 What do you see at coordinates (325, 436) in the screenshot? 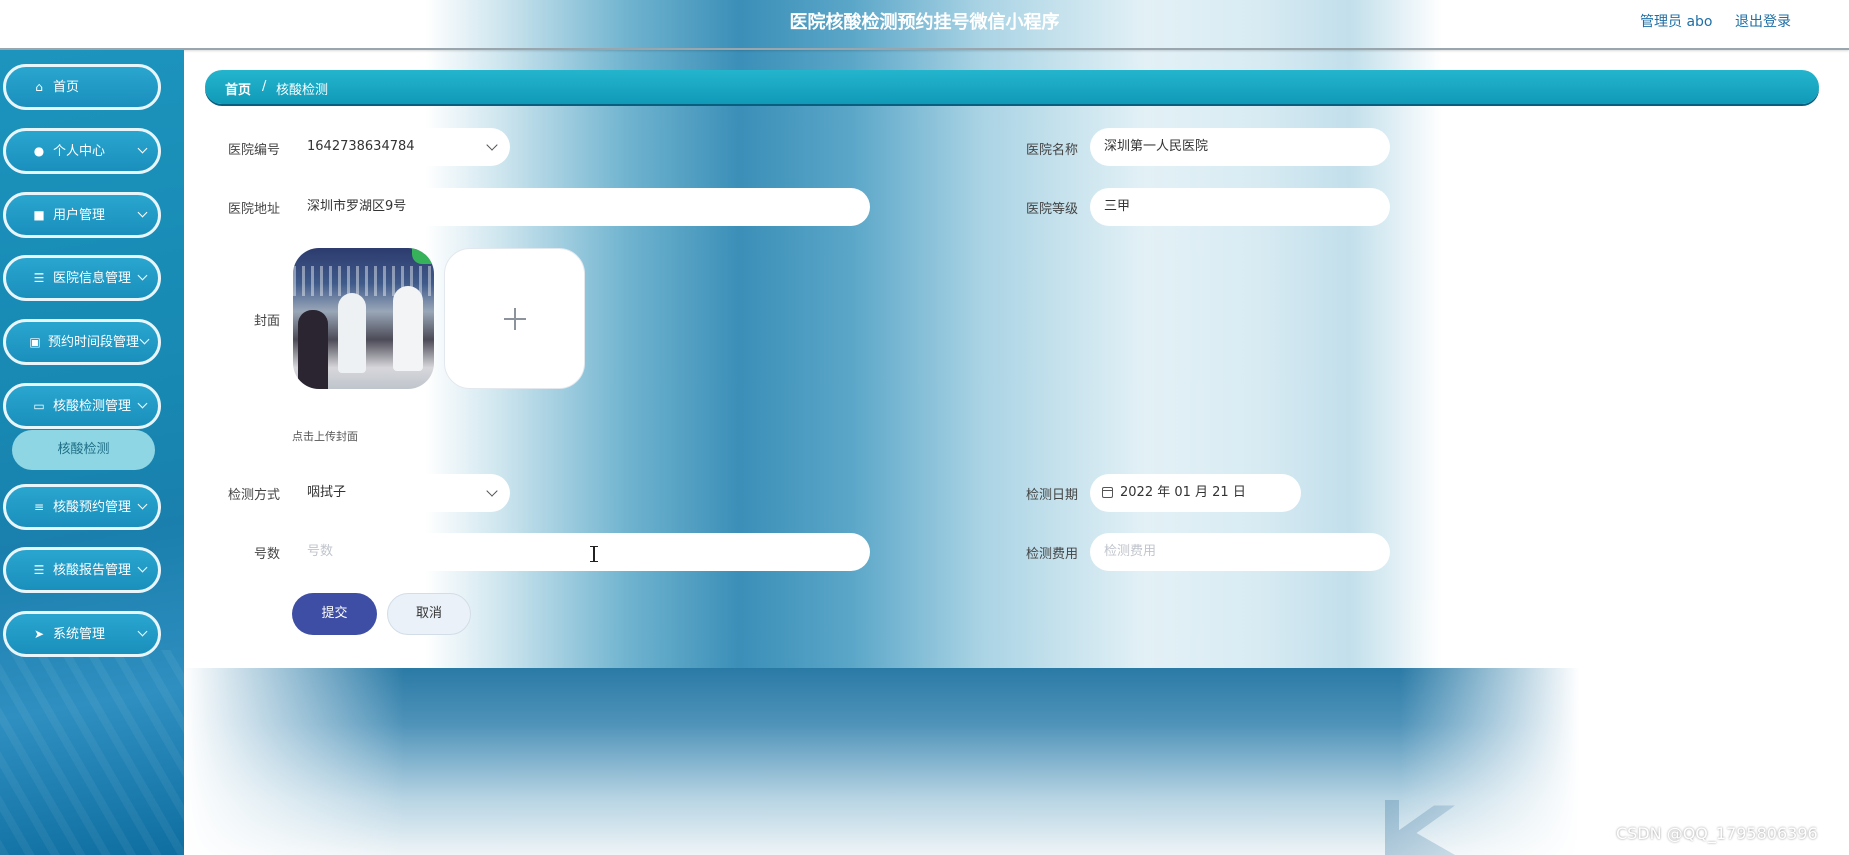
I see `cover-upload-tip: 点击上传封面` at bounding box center [325, 436].